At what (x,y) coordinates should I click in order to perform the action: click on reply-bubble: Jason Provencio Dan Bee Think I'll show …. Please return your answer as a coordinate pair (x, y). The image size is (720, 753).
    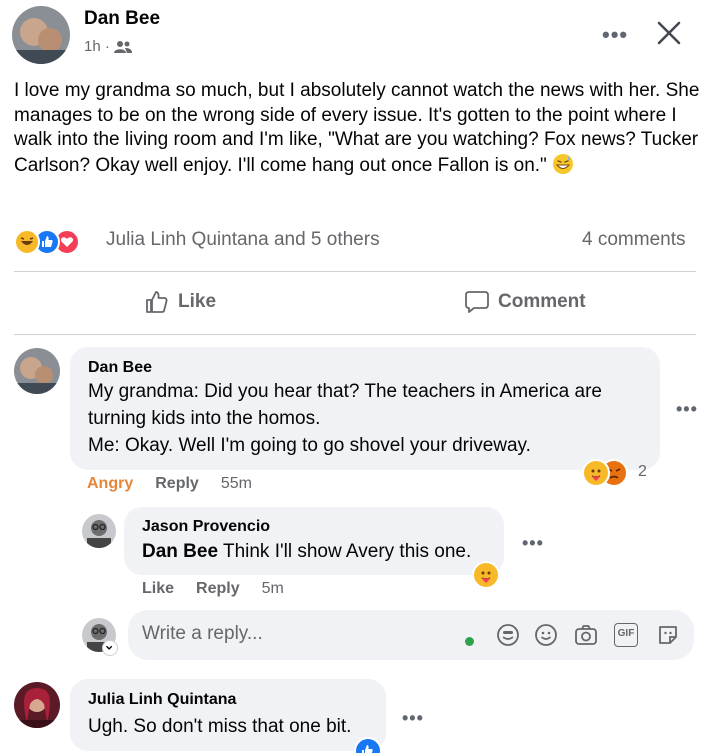
    Looking at the image, I should click on (314, 541).